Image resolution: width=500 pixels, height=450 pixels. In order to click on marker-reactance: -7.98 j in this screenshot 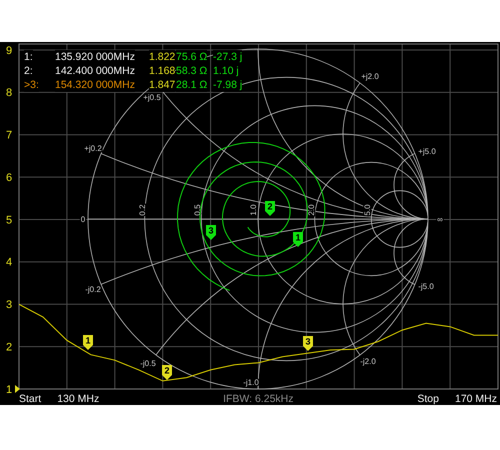, I will do `click(227, 85)`.